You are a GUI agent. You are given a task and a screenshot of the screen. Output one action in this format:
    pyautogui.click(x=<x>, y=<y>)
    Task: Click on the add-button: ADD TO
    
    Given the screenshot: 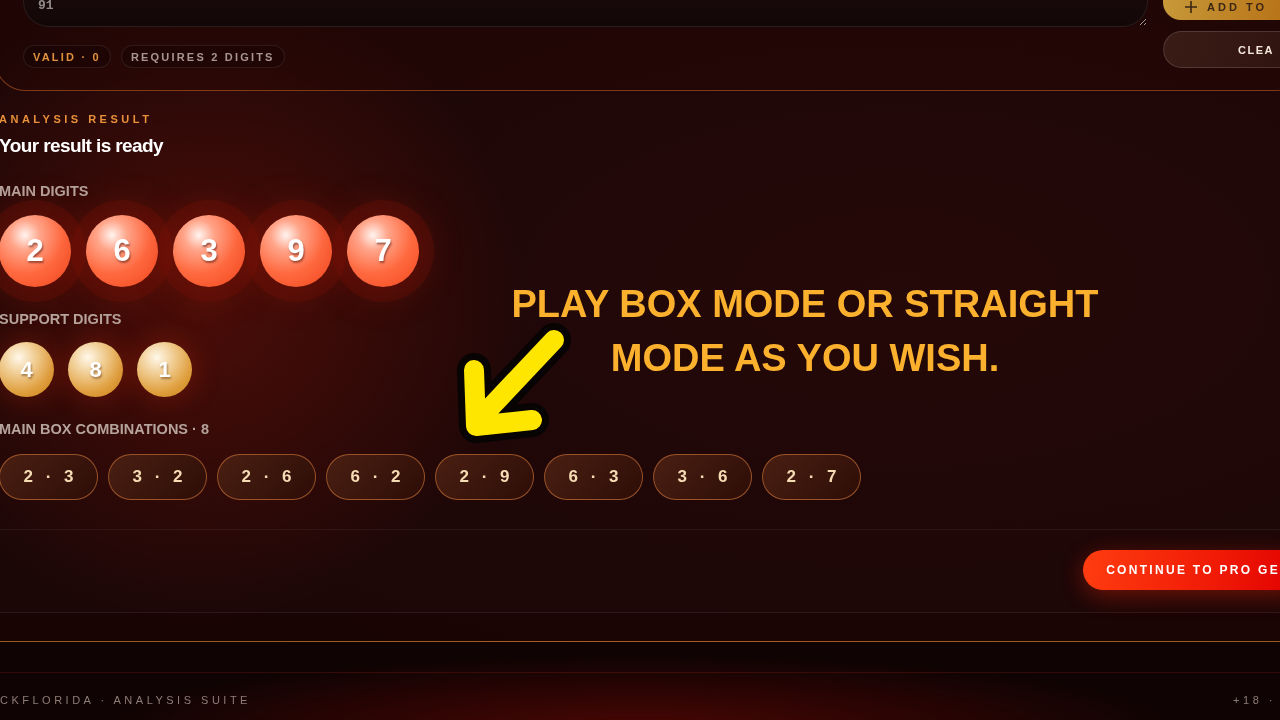 What is the action you would take?
    pyautogui.click(x=1221, y=10)
    